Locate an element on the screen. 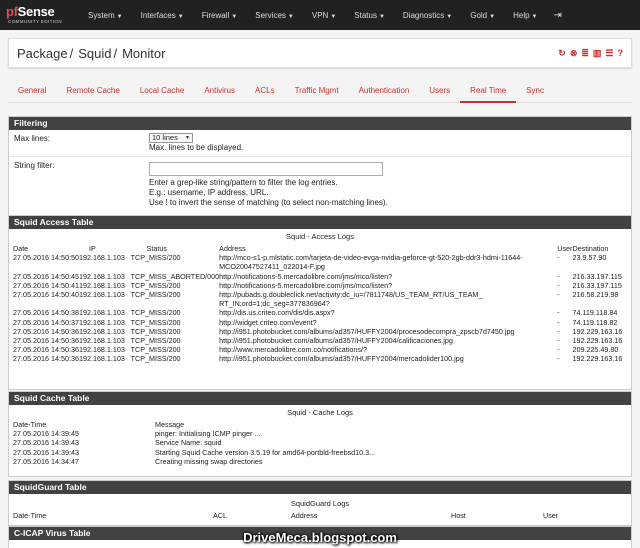 This screenshot has height=548, width=640. logo-text: Sense is located at coordinates (36, 11).